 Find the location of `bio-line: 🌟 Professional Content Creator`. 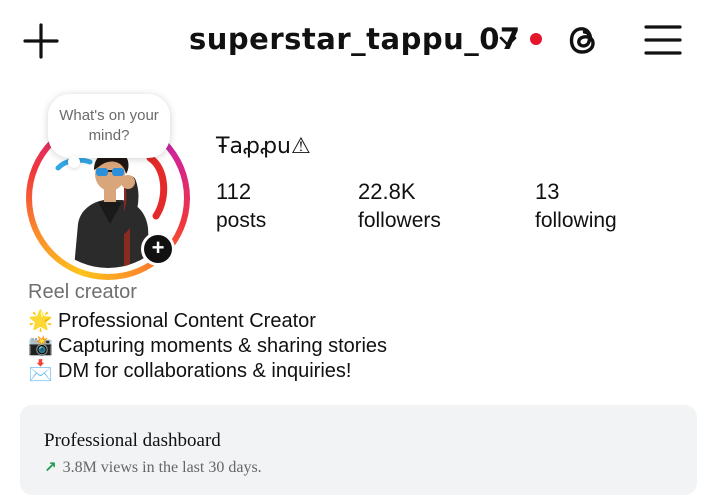

bio-line: 🌟 Professional Content Creator is located at coordinates (207, 321).